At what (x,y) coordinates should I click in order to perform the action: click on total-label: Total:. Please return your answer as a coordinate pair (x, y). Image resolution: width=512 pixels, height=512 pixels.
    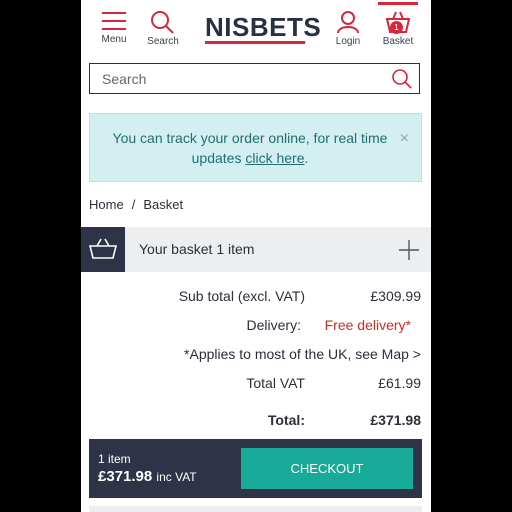
    Looking at the image, I should click on (286, 420).